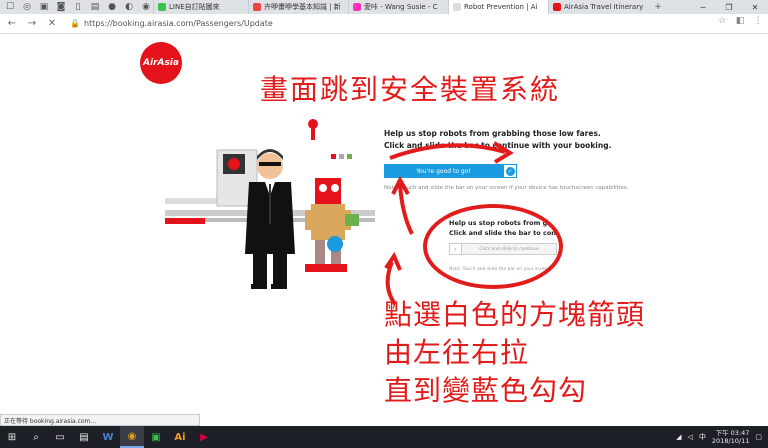 The height and width of the screenshot is (448, 768). I want to click on tab-robot-prevention: Robot Prevention | Ai, so click(498, 7).